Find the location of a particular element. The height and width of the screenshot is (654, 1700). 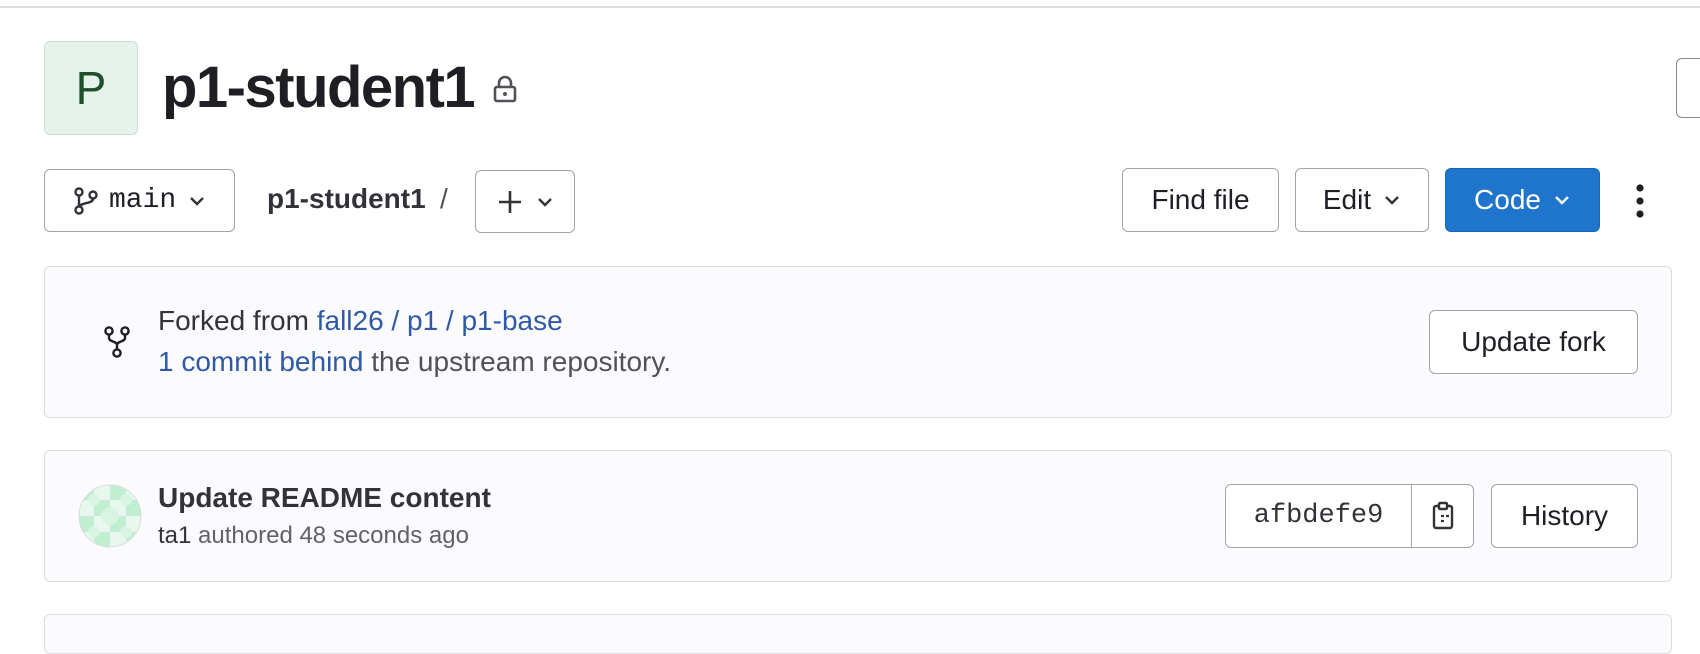

commit-sha-group: afbdefe9 is located at coordinates (1349, 516).